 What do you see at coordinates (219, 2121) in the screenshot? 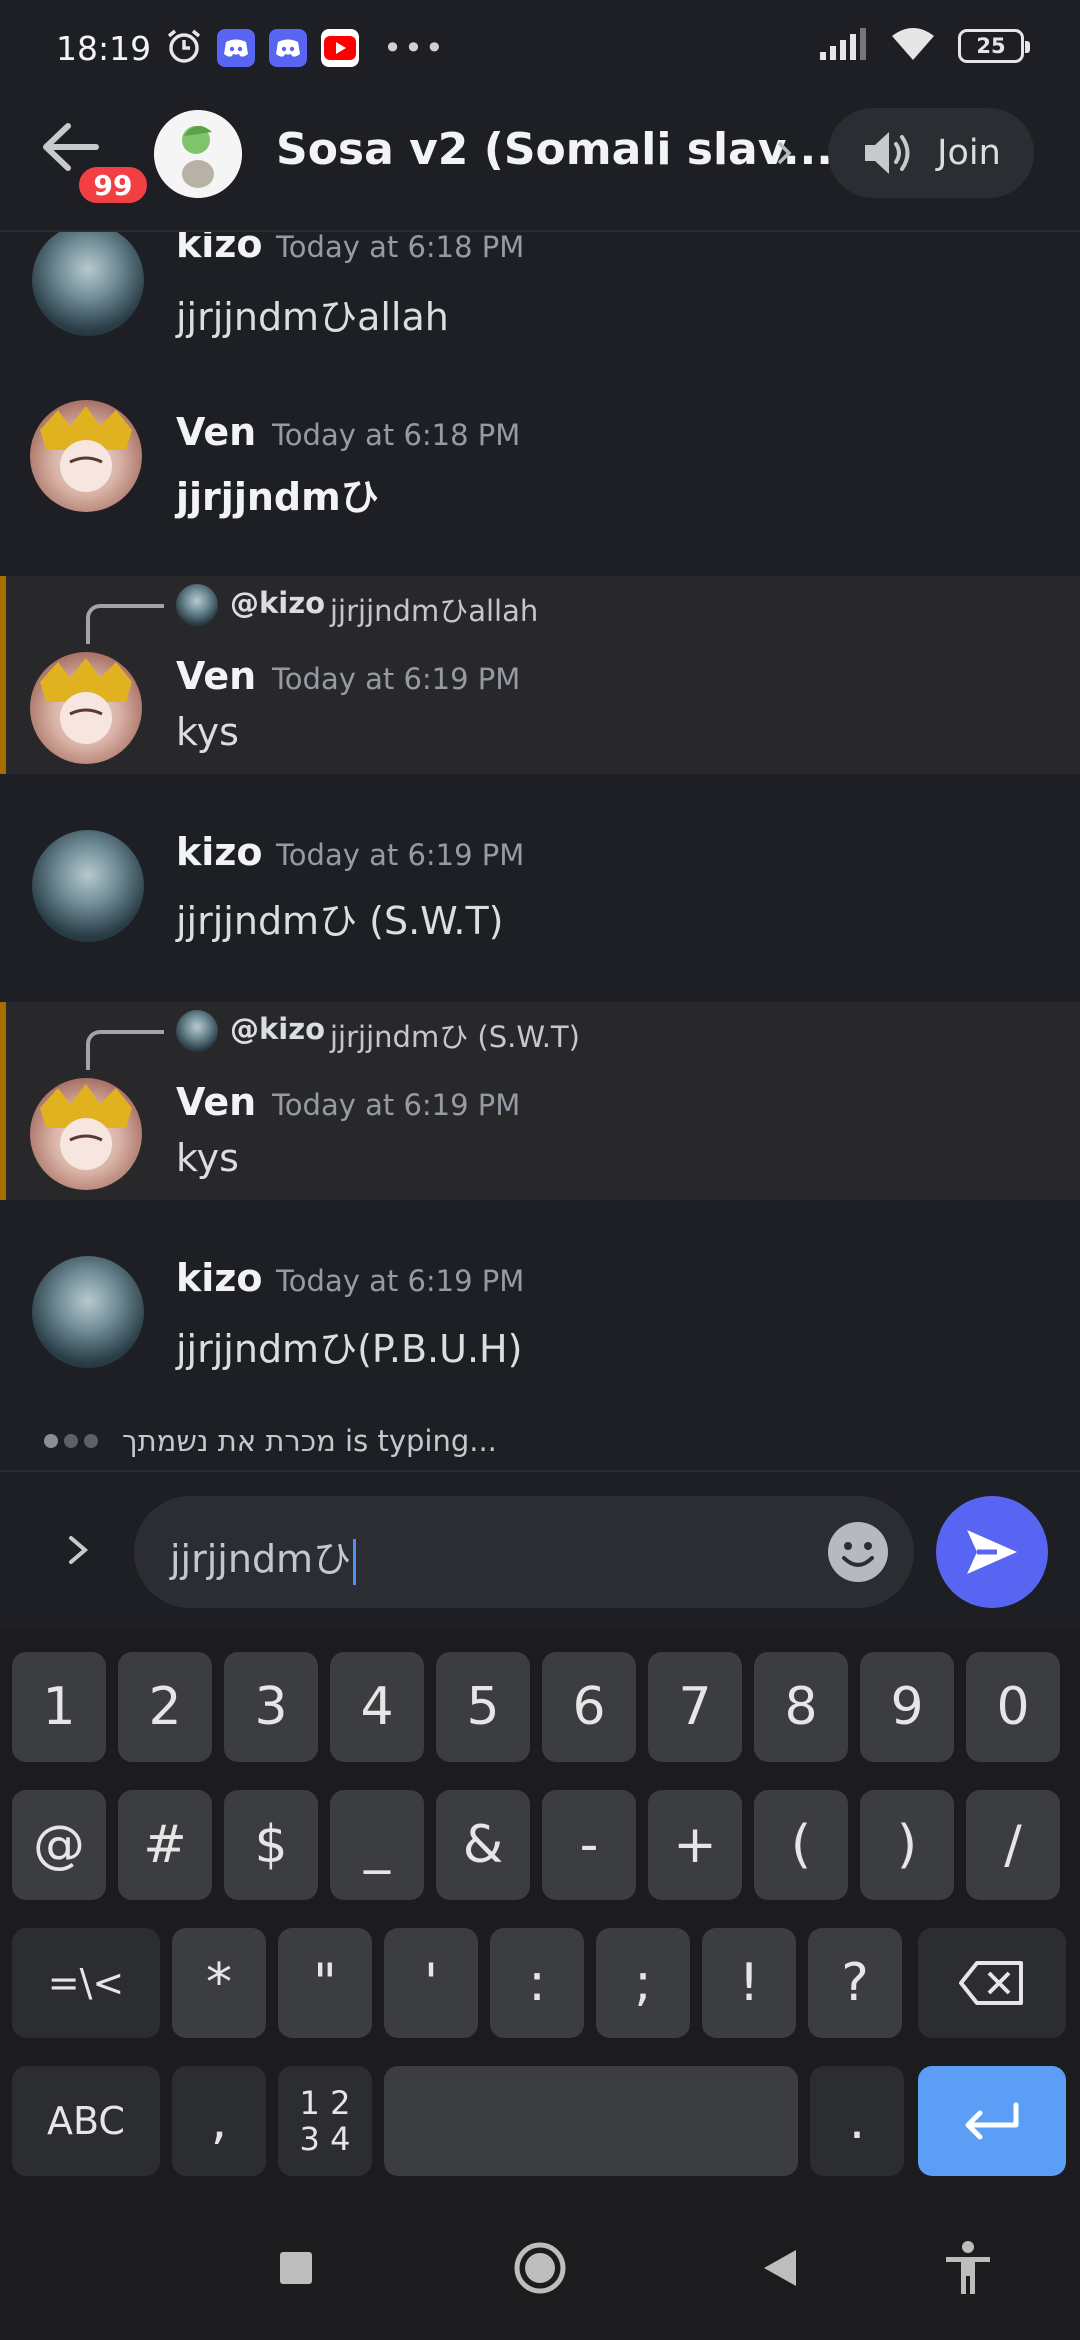
I see `key: ,` at bounding box center [219, 2121].